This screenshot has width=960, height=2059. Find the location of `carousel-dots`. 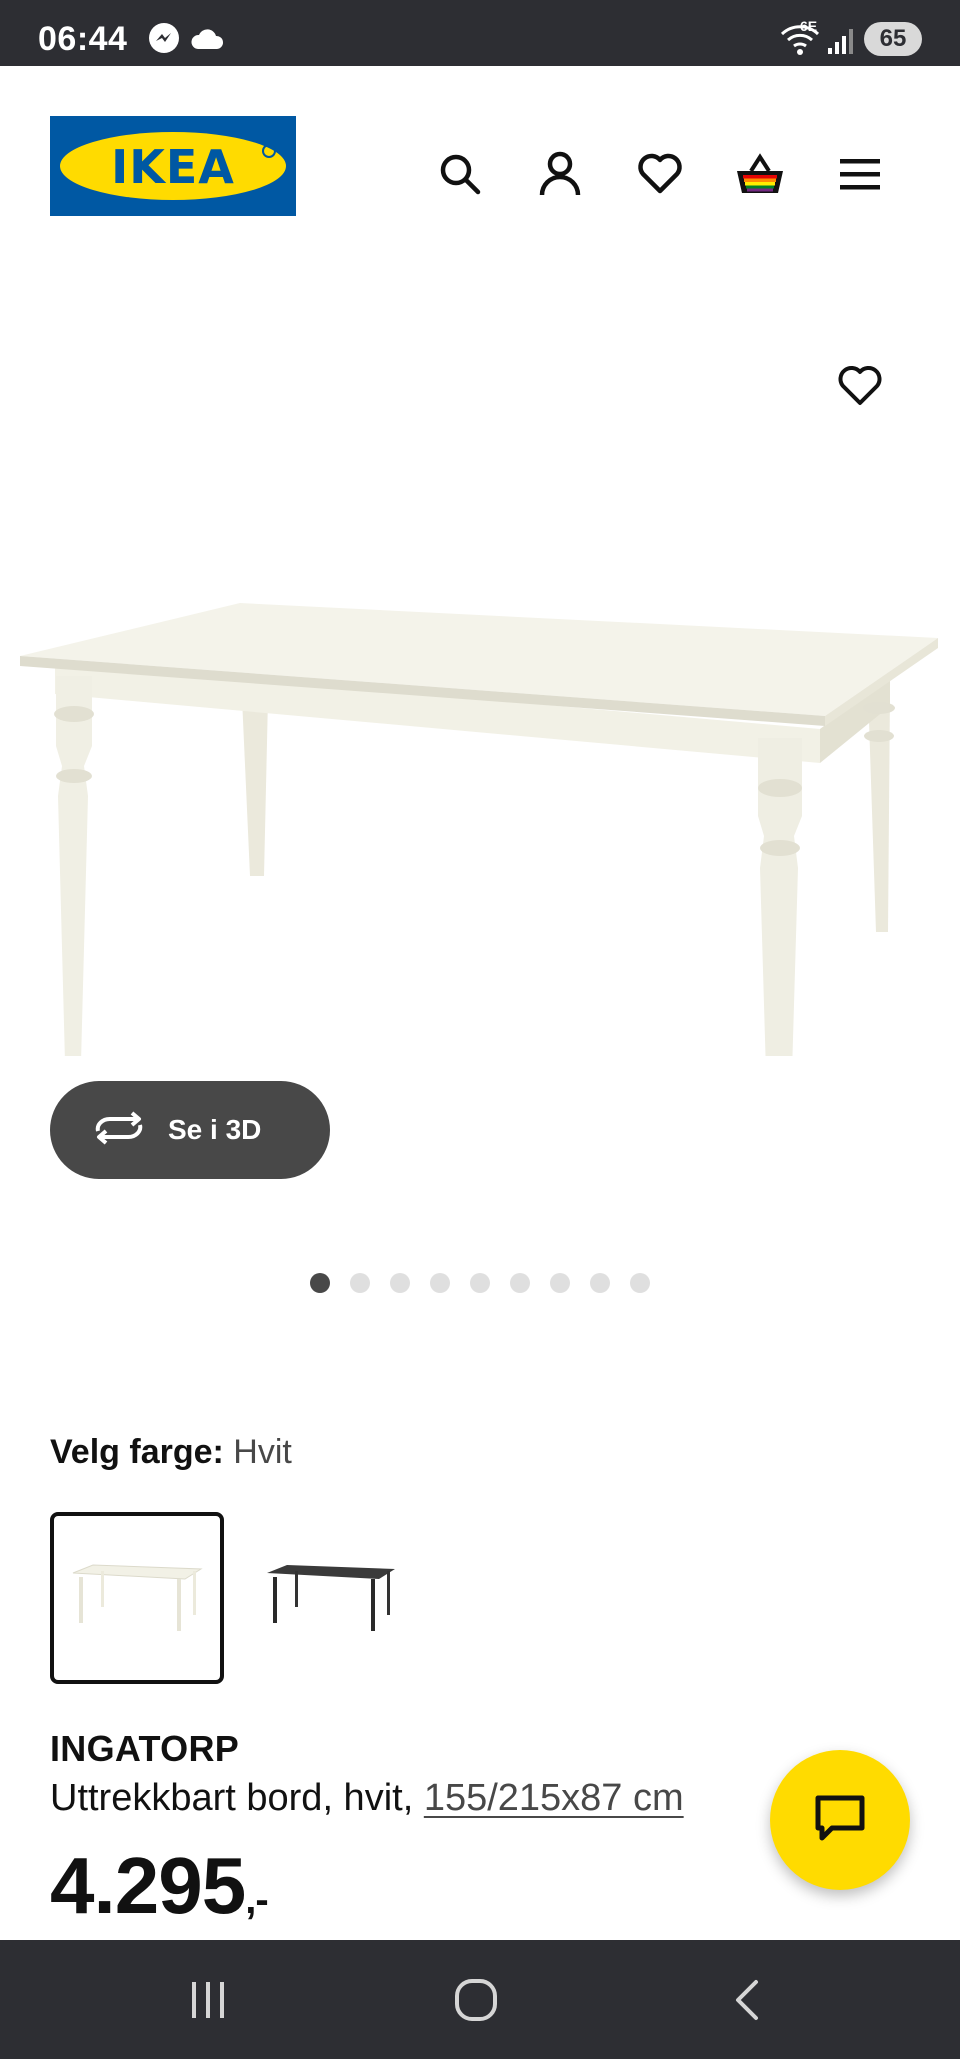

carousel-dots is located at coordinates (480, 1283).